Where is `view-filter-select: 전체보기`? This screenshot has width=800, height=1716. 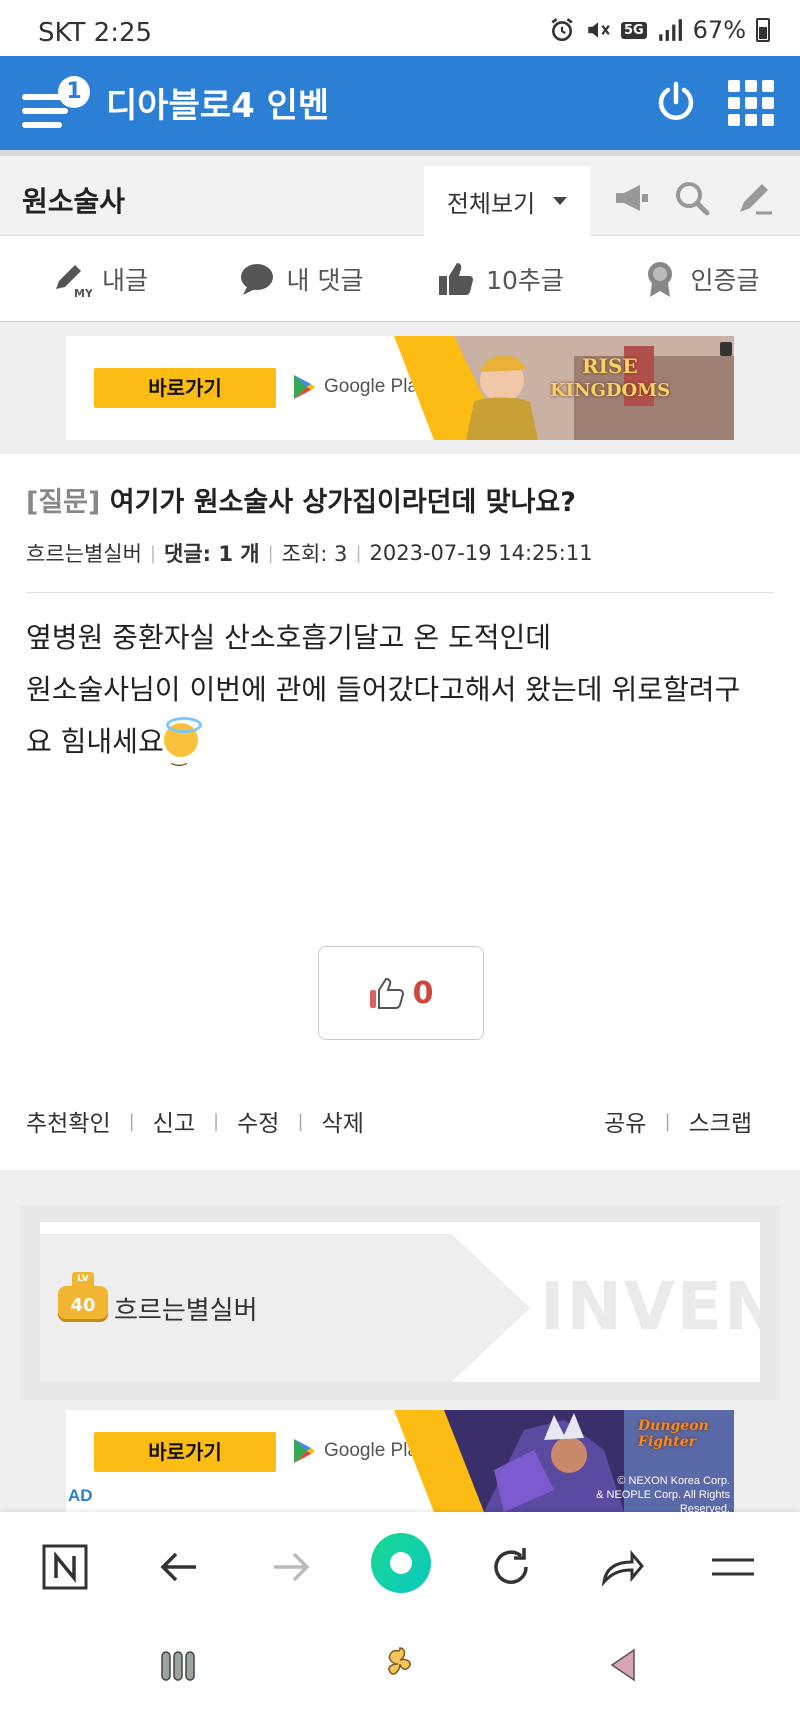 view-filter-select: 전체보기 is located at coordinates (507, 201).